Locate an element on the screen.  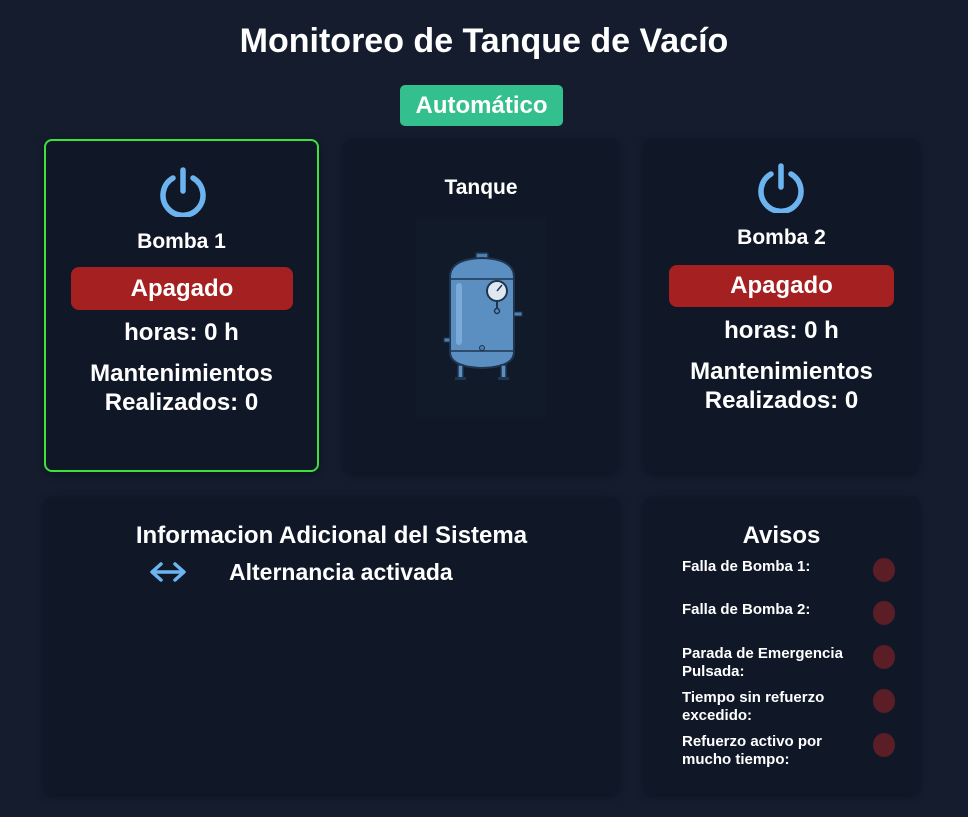
alert-row: Tiempo sin refuerzo excedido: is located at coordinates (794, 707).